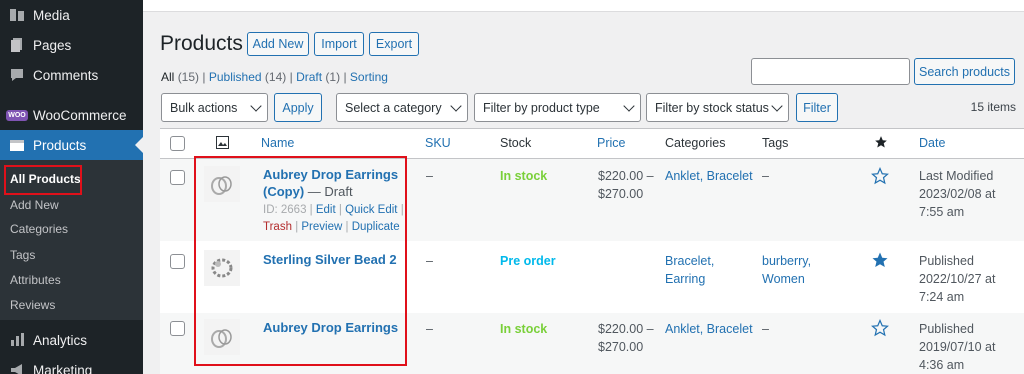 This screenshot has width=1024, height=374. Describe the element at coordinates (60, 340) in the screenshot. I see `sidebar-item-label: Analytics` at that location.